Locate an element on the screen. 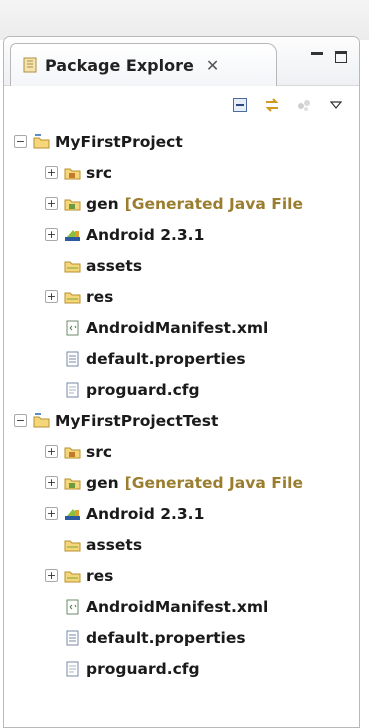  focus-icon is located at coordinates (304, 105).